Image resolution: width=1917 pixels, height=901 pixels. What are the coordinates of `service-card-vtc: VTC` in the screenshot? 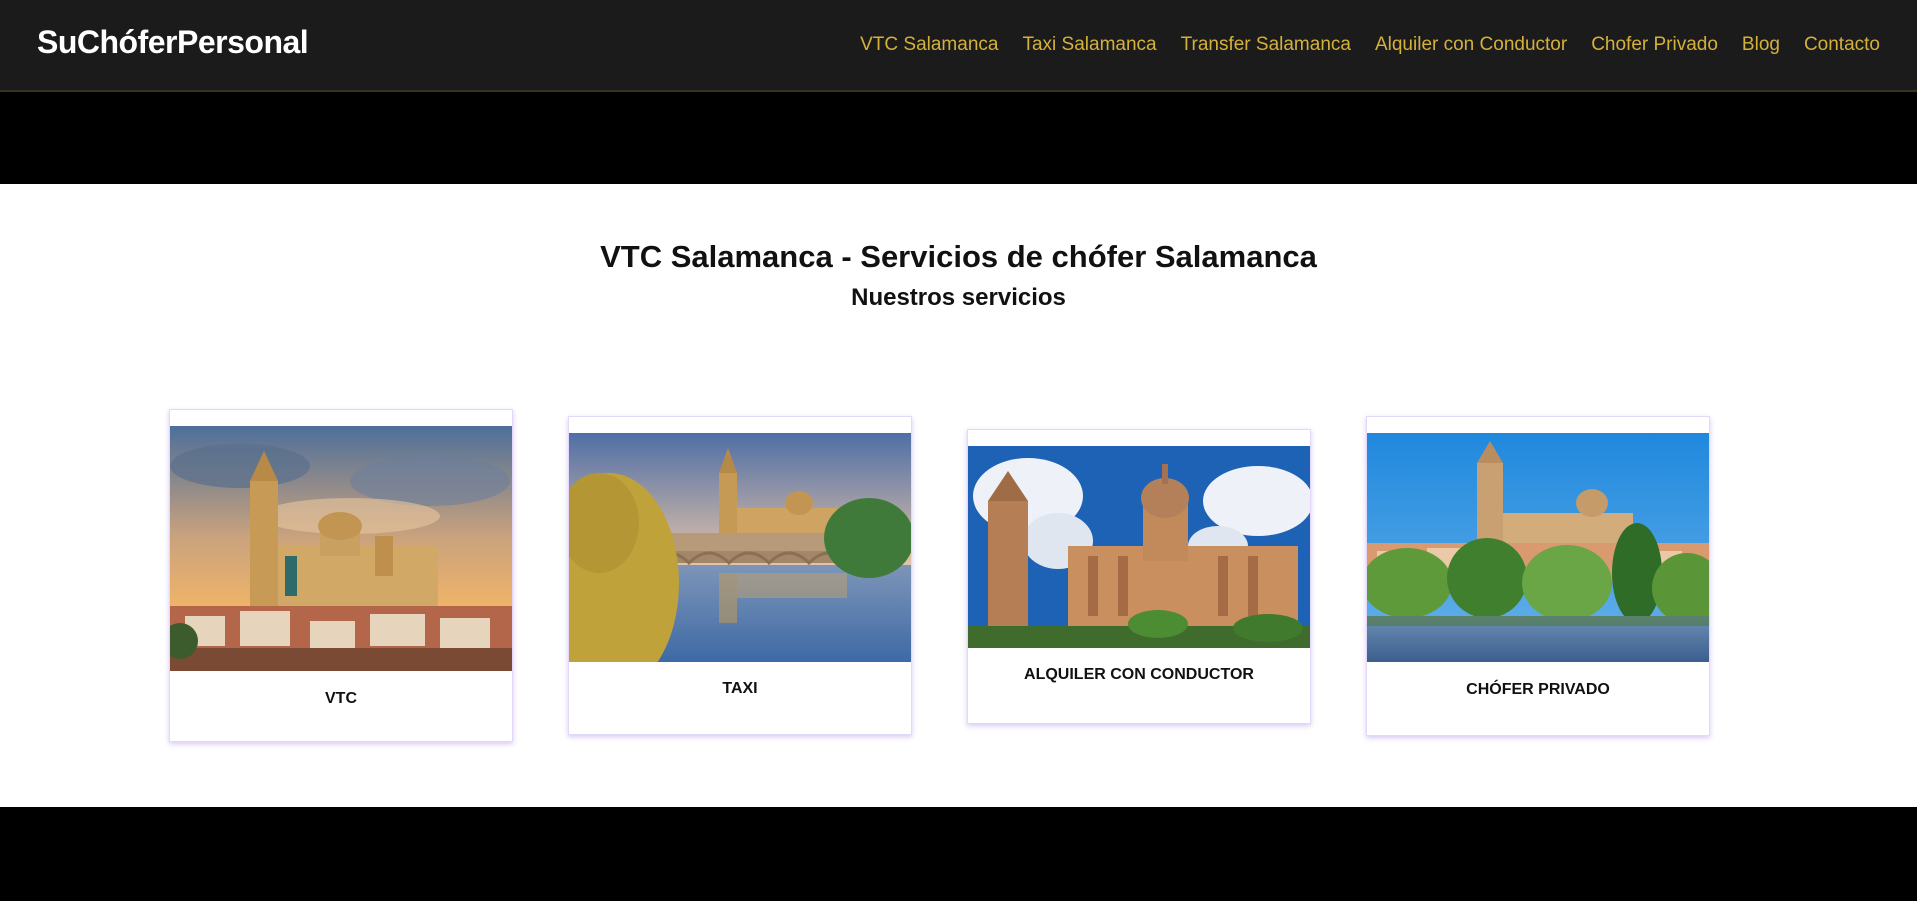 It's located at (341, 575).